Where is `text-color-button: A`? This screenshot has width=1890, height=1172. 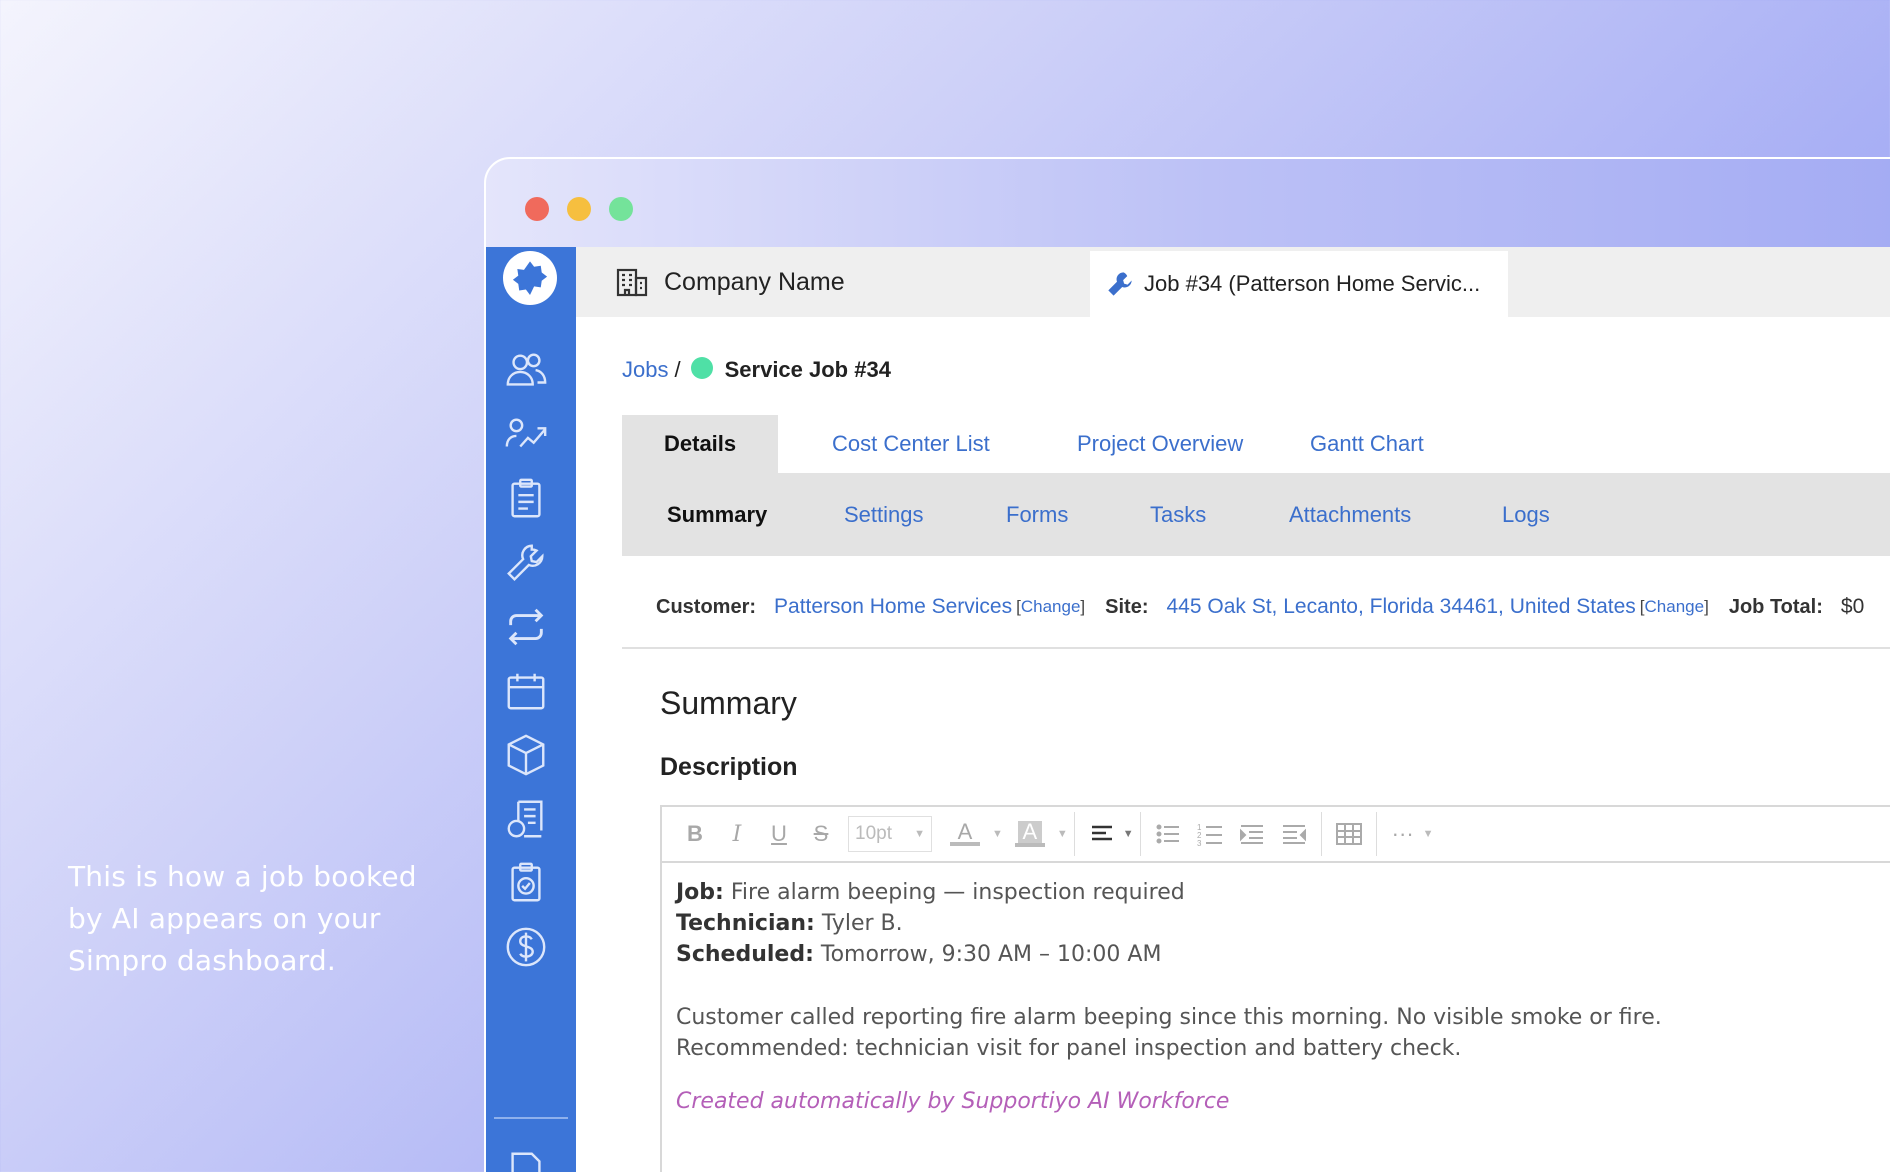
text-color-button: A is located at coordinates (965, 834).